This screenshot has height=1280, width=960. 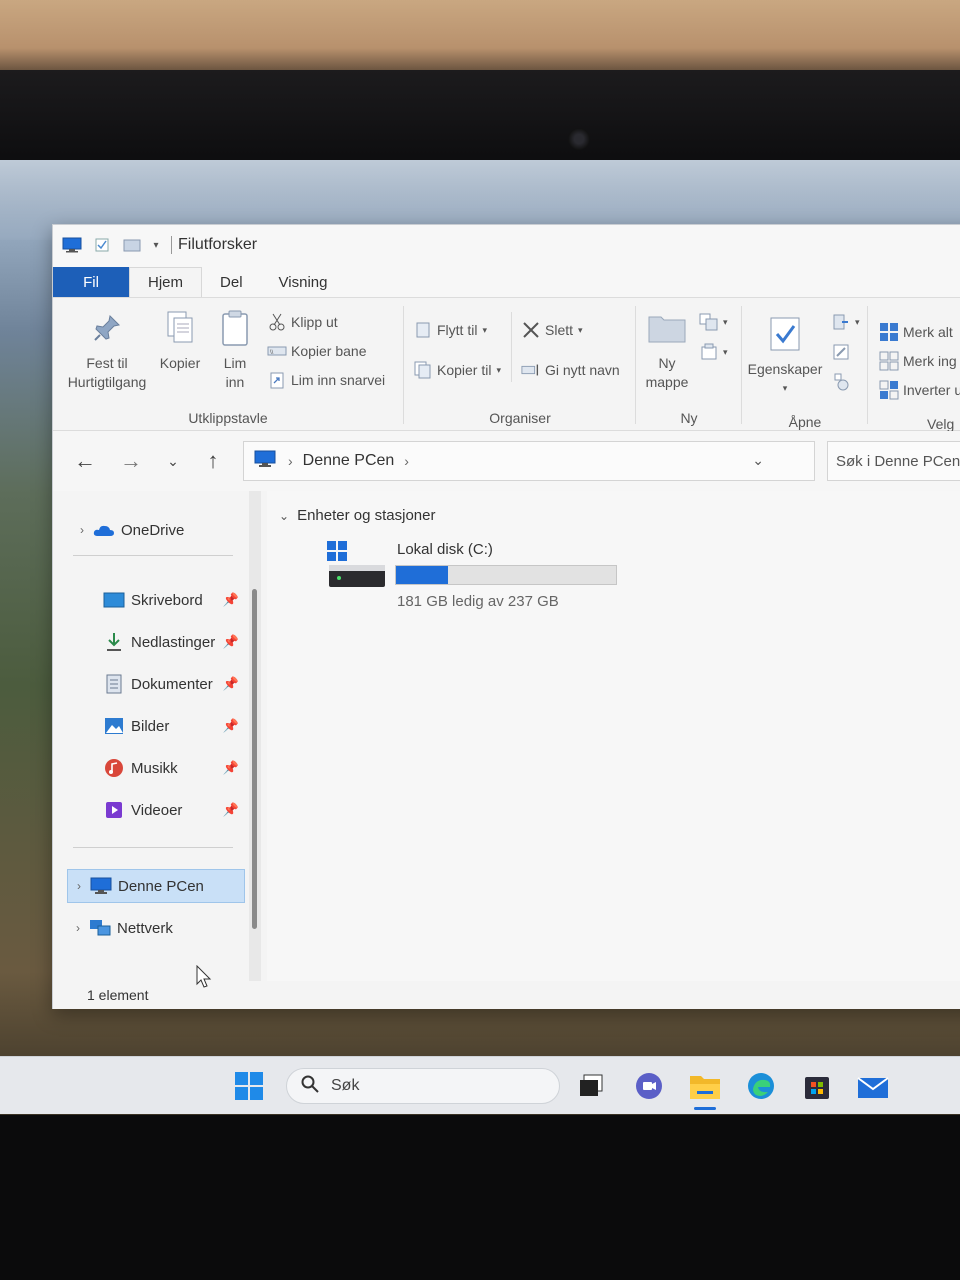 What do you see at coordinates (153, 530) in the screenshot?
I see `sidebar-item-label: OneDrive` at bounding box center [153, 530].